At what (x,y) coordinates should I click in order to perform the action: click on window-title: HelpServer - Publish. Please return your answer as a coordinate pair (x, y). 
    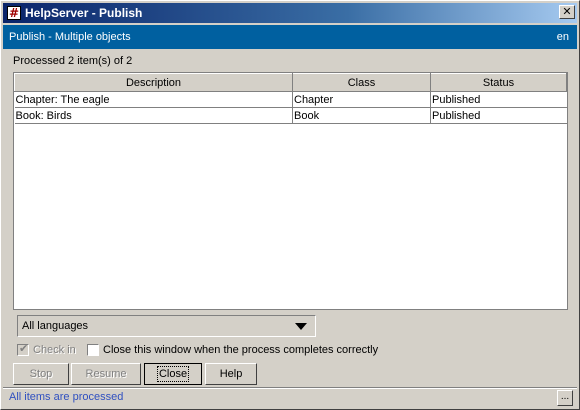
    Looking at the image, I should click on (84, 13).